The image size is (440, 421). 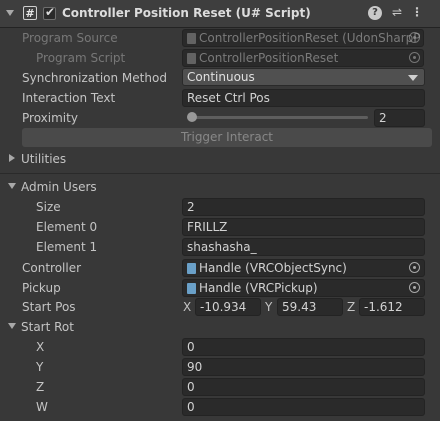 I want to click on trigger-interact-label: Trigger Interact, so click(x=227, y=137).